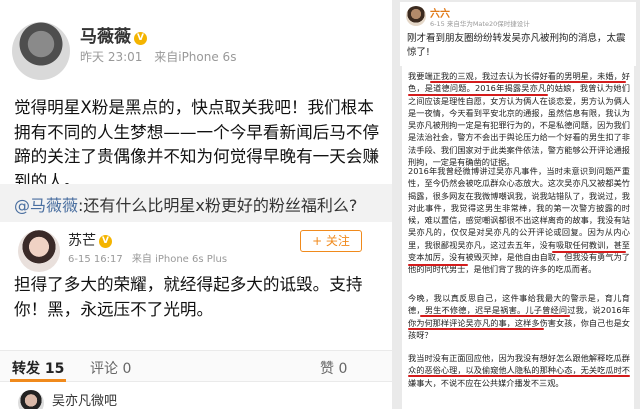 This screenshot has width=640, height=409. I want to click on quote-box: @马薇薇:还有什么比明星x粉更好的粉丝福利么?, so click(196, 203).